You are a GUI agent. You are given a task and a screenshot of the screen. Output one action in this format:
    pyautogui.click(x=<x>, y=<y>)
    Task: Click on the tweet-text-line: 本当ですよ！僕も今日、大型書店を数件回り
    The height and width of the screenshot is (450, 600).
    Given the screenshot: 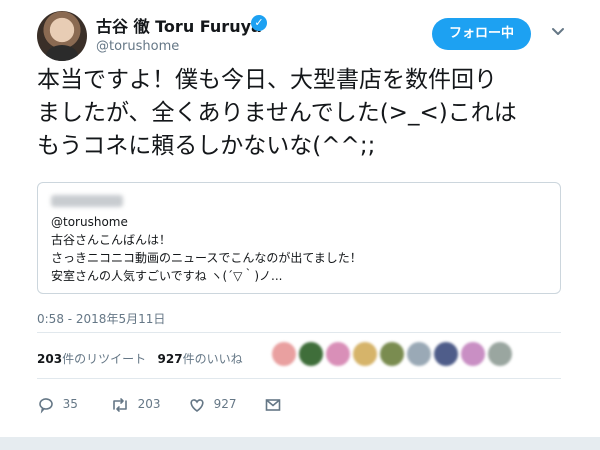 What is the action you would take?
    pyautogui.click(x=267, y=80)
    